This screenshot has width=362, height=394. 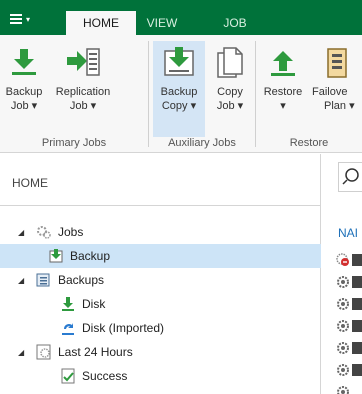 I want to click on restore-label-2: ▾, so click(x=283, y=106).